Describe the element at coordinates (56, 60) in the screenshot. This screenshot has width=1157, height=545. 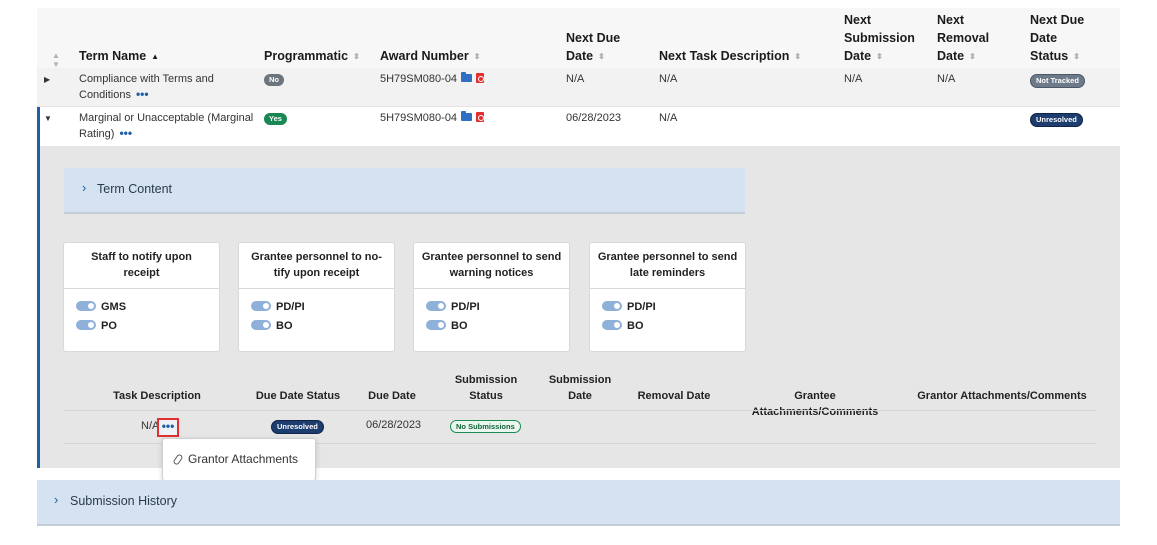
I see `sort-icon: ▲ ▼` at that location.